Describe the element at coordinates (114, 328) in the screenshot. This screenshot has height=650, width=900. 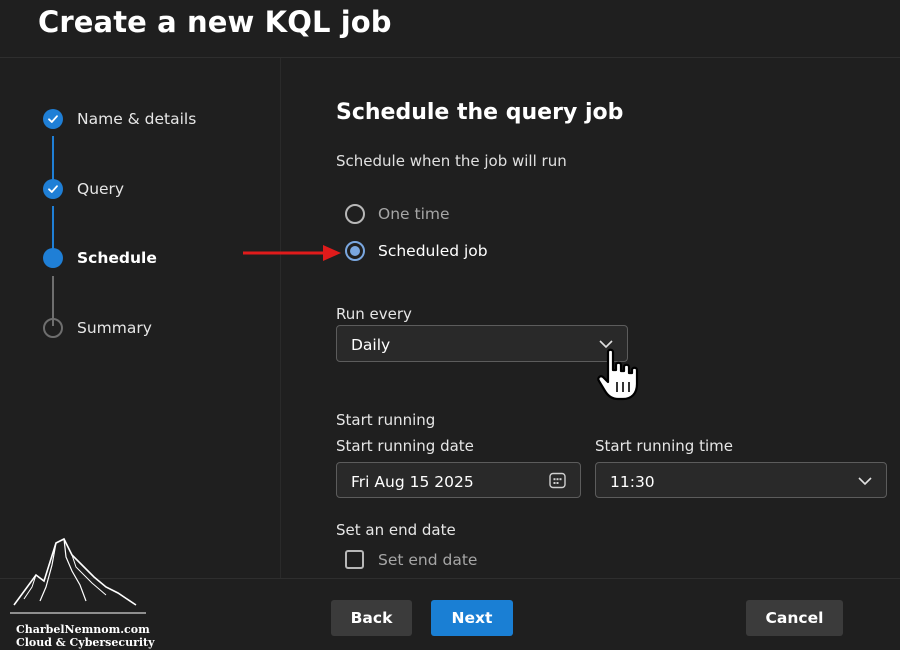
I see `step-label: Summary` at that location.